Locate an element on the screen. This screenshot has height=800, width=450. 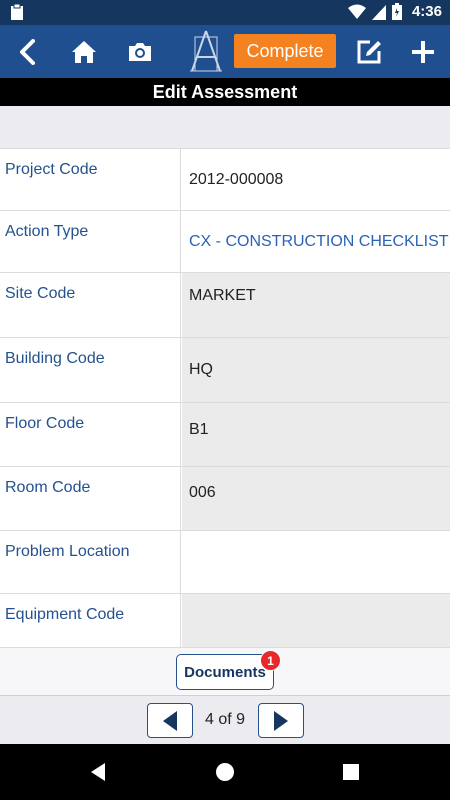
edit-icon is located at coordinates (369, 51).